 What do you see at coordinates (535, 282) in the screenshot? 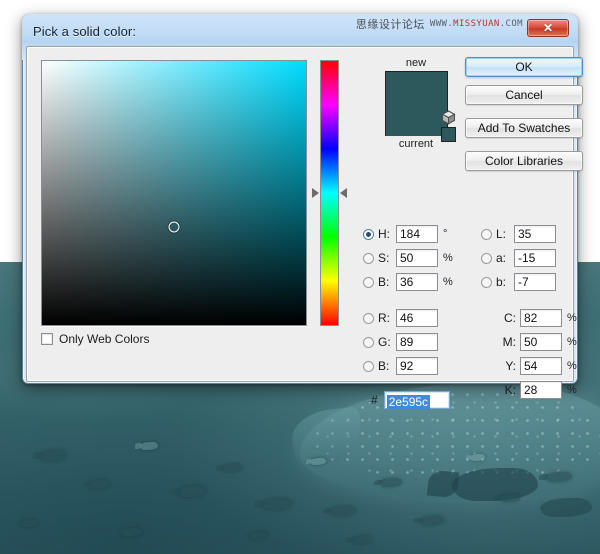
I see `input-lab-b` at bounding box center [535, 282].